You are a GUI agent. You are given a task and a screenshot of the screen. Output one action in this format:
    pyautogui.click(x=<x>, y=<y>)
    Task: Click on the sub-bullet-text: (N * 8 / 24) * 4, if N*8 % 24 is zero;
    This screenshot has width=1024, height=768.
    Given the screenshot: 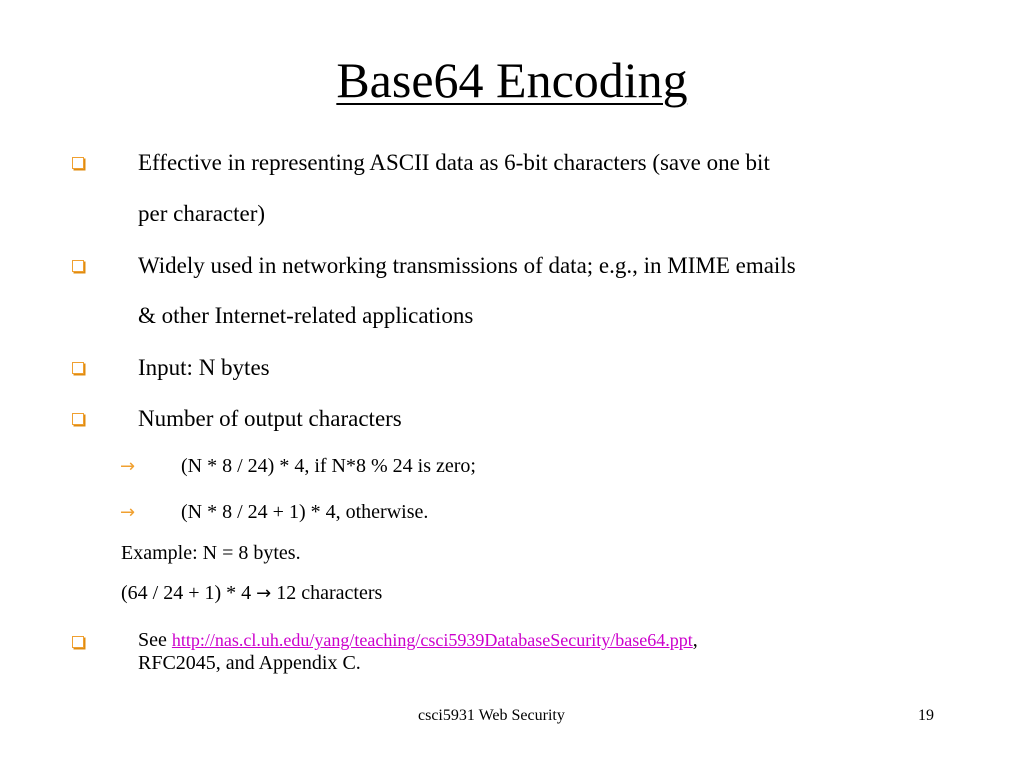 What is the action you would take?
    pyautogui.click(x=328, y=466)
    